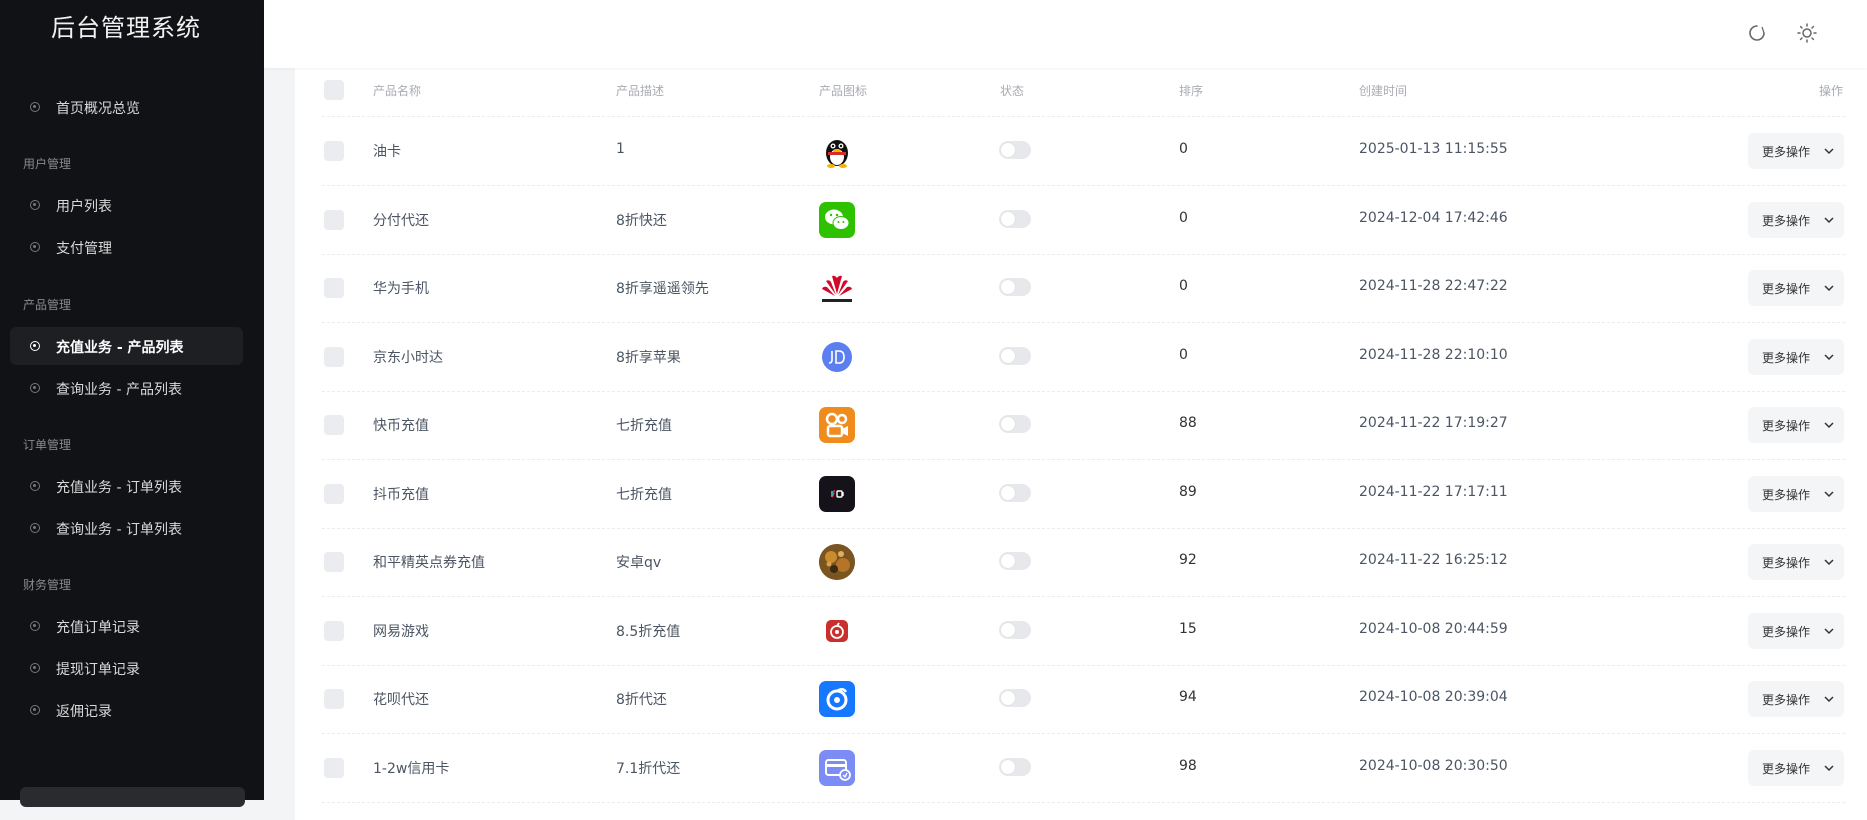 The image size is (1867, 820). What do you see at coordinates (126, 528) in the screenshot?
I see `sidebar-item-query-orders: 查询业务 - 订单列表` at bounding box center [126, 528].